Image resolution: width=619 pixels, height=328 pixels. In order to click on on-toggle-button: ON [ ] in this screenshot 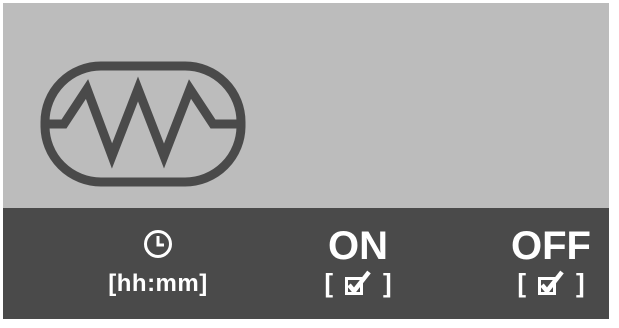, I will do `click(358, 263)`.